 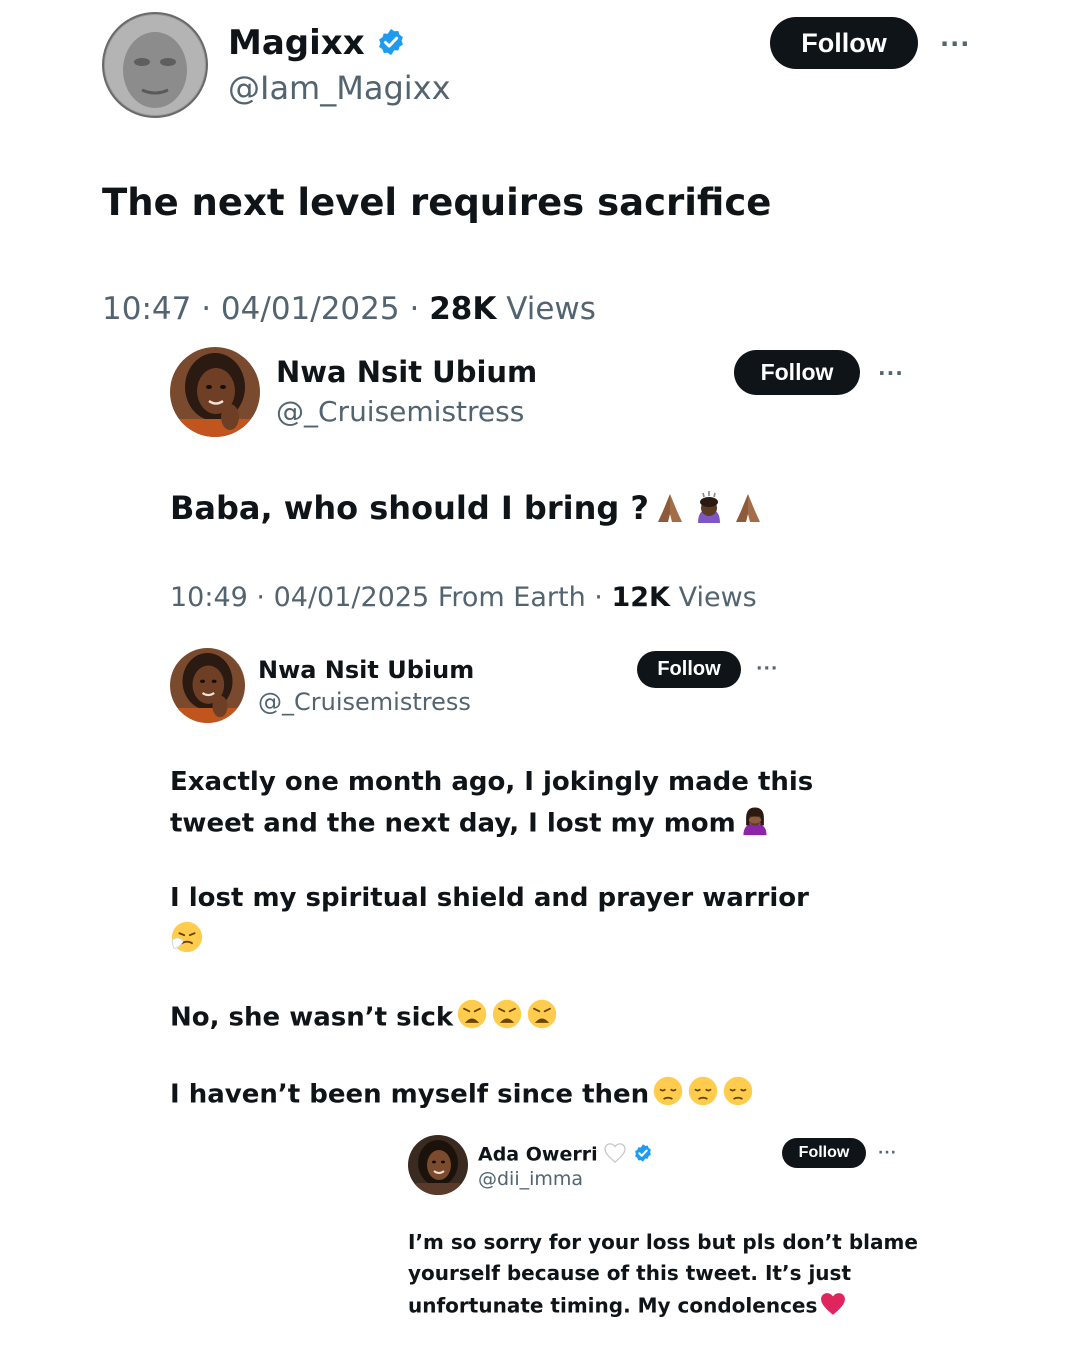 I want to click on tweet-time: 10:49, so click(x=209, y=597).